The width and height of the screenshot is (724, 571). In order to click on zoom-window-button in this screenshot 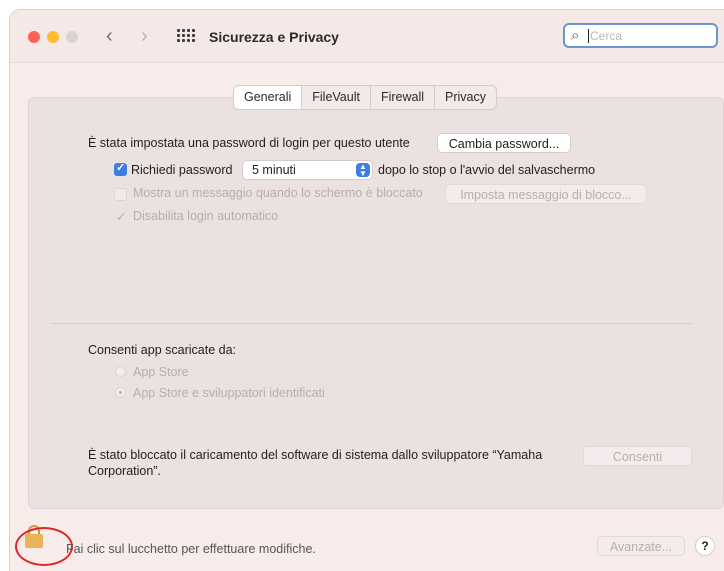, I will do `click(72, 37)`.